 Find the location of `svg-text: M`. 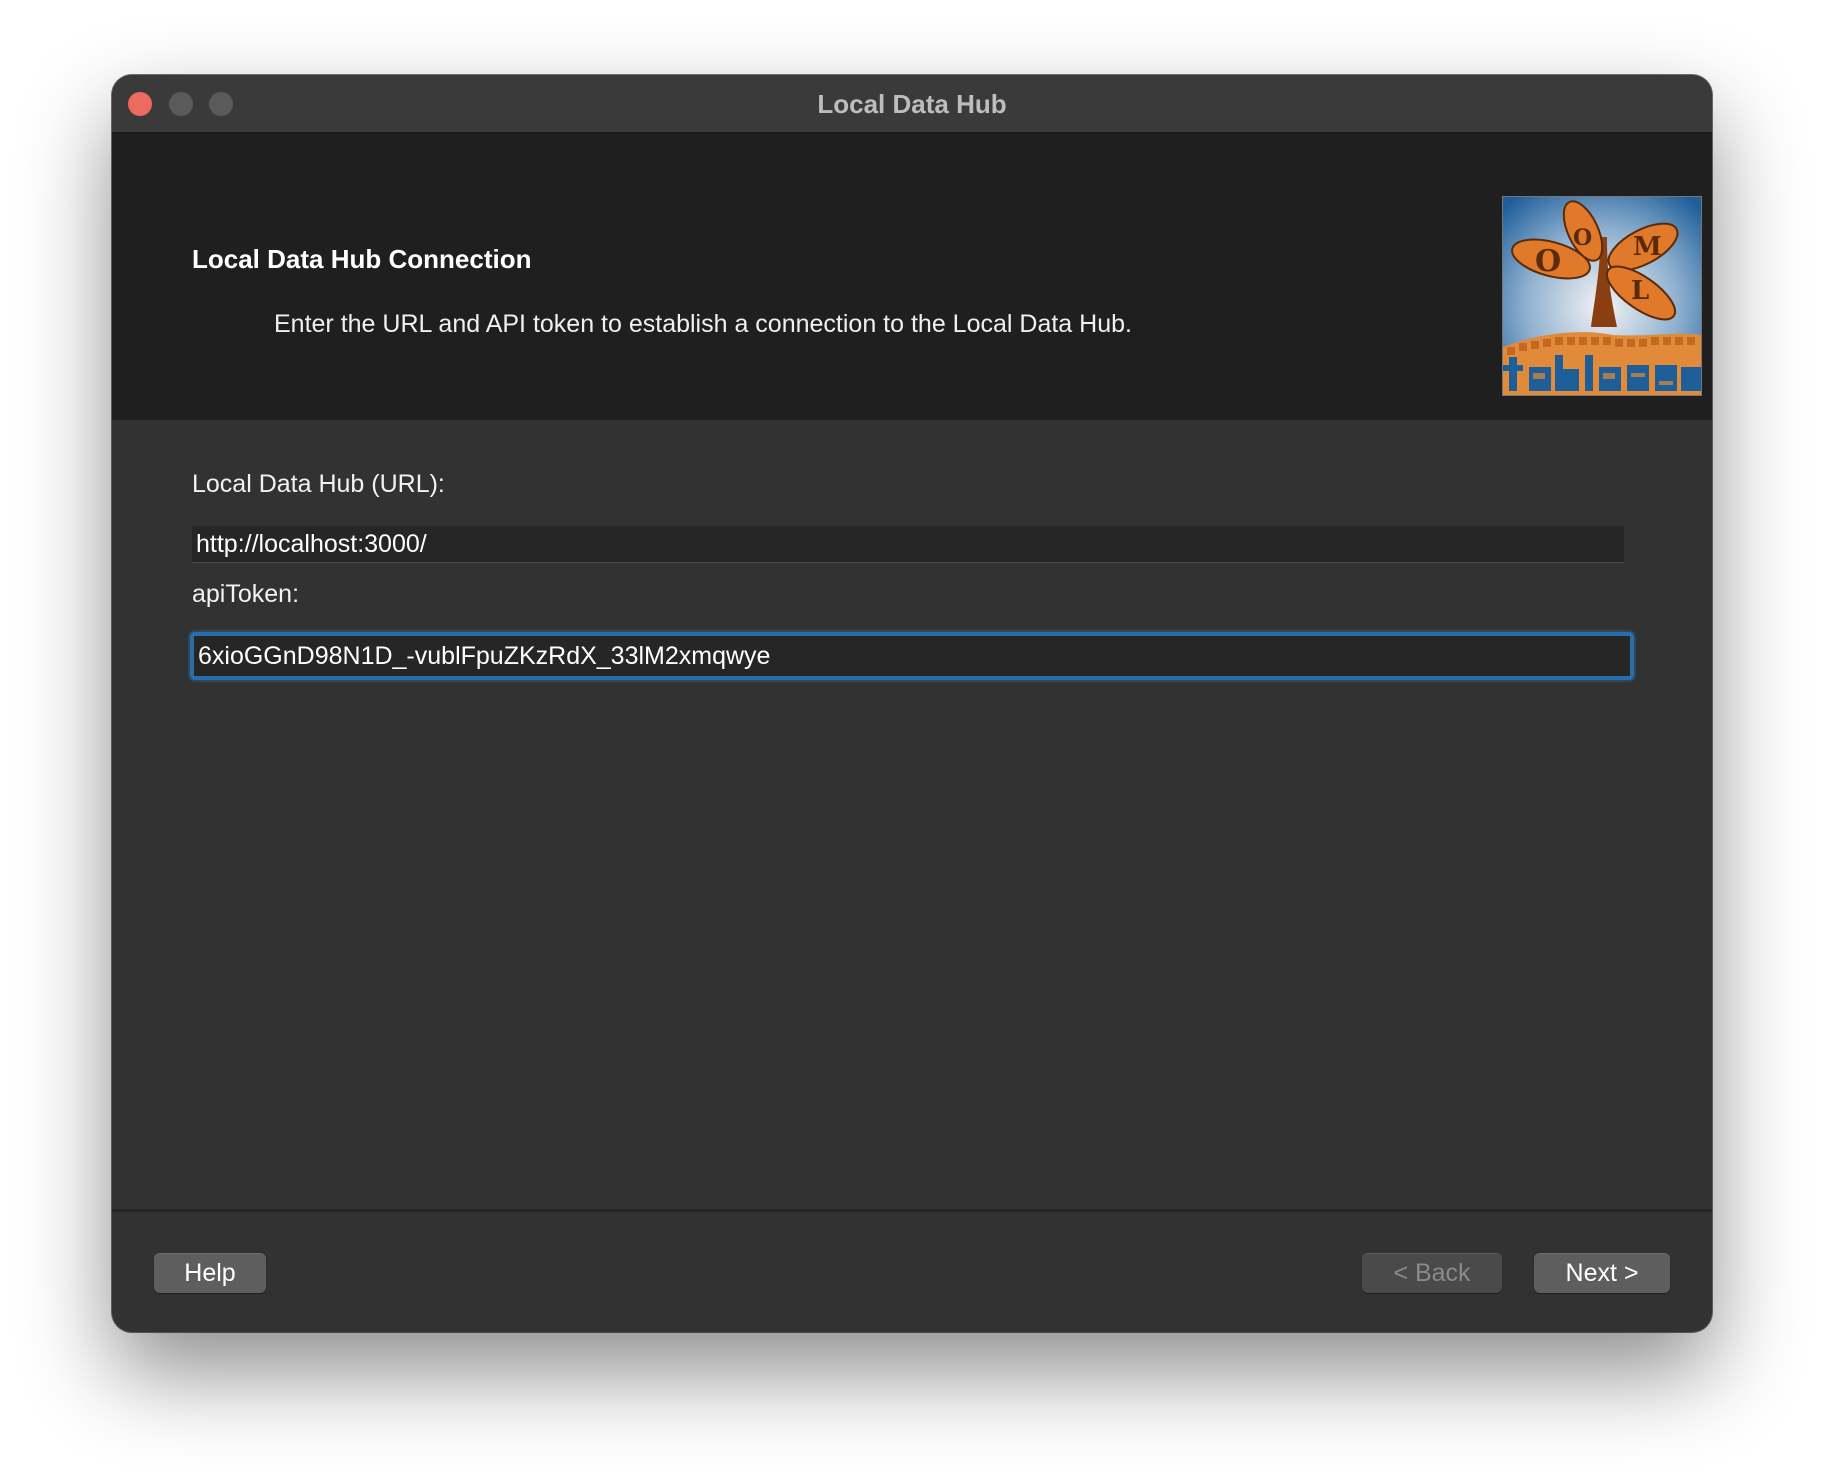

svg-text: M is located at coordinates (1647, 247).